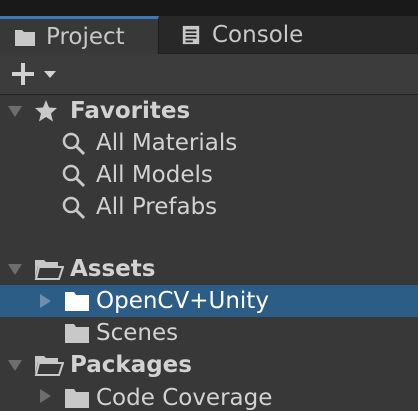 Image resolution: width=418 pixels, height=411 pixels. I want to click on tab-project-label: Project, so click(85, 36).